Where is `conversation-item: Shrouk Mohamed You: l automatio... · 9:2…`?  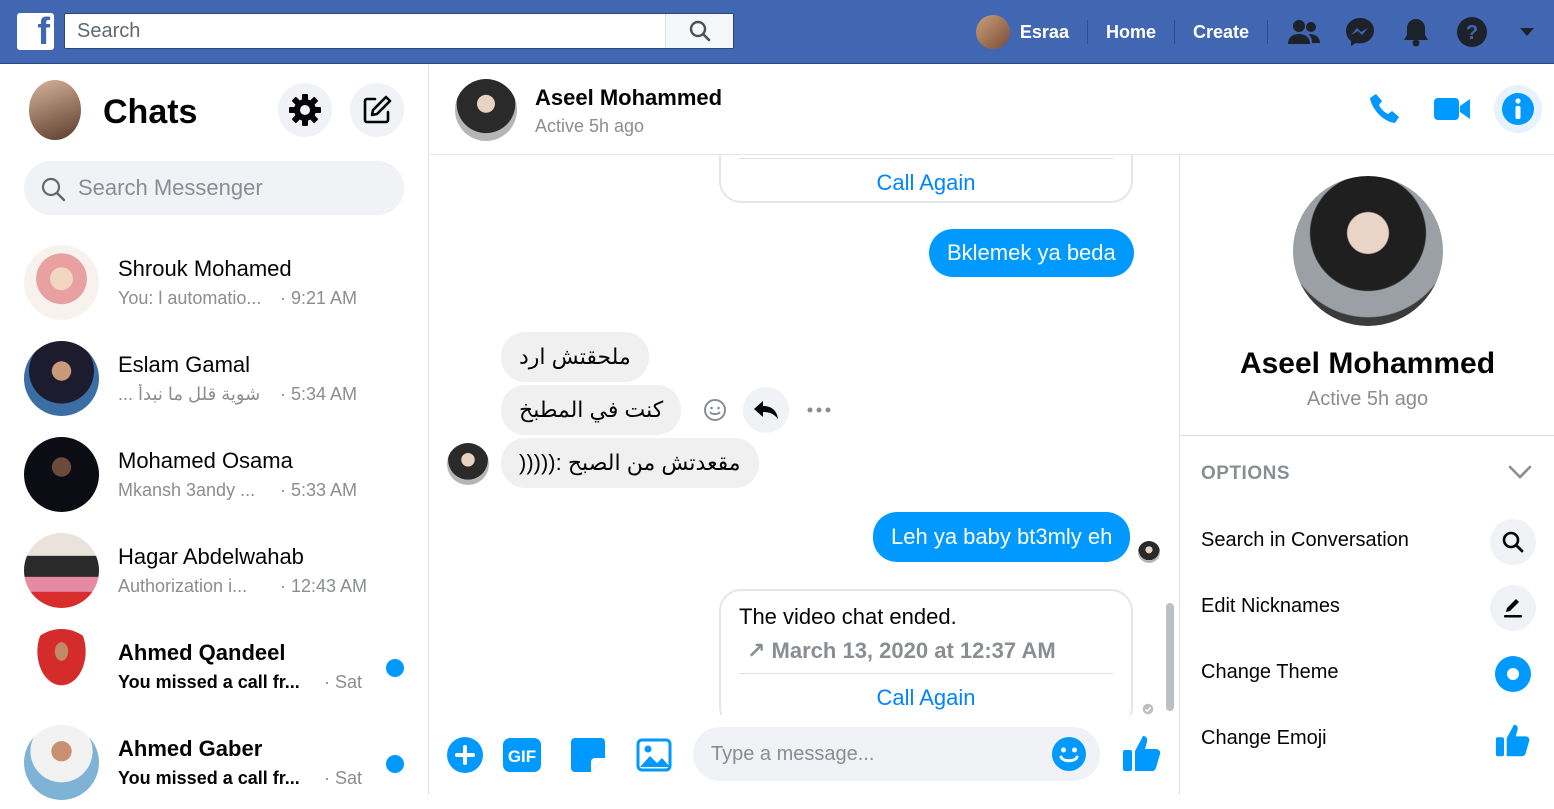
conversation-item: Shrouk Mohamed You: l automatio... · 9:2… is located at coordinates (214, 281).